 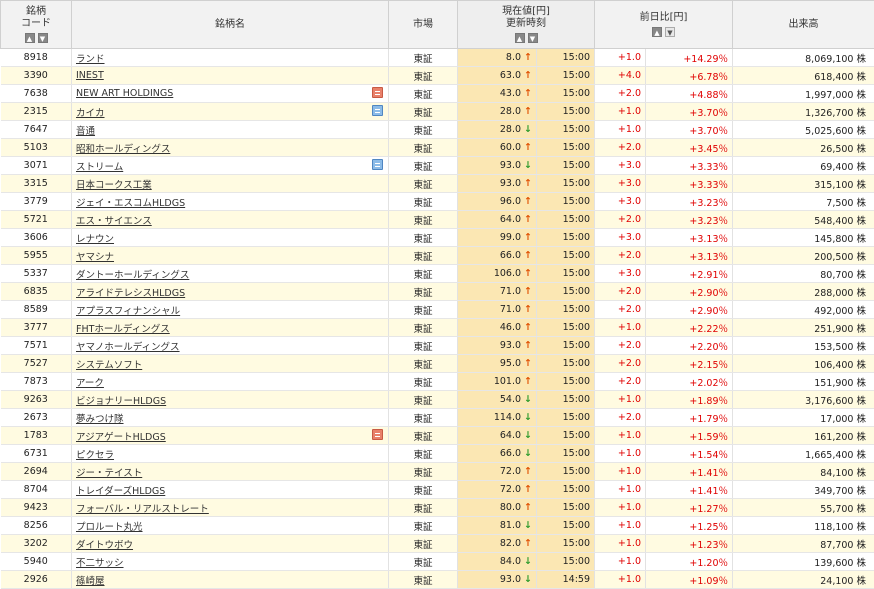 I want to click on price-cell: 80.0↑, so click(x=497, y=508).